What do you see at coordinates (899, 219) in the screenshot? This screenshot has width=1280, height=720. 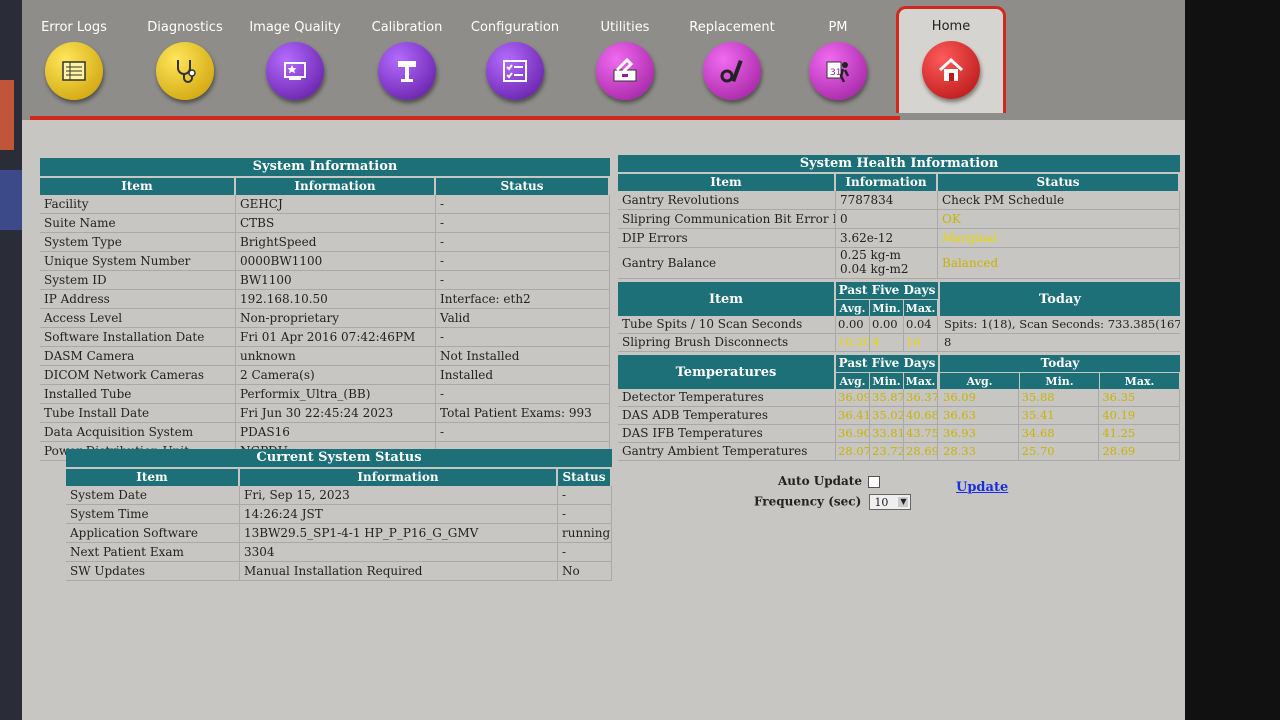 I see `system-health-row: Slipring Communication Bit Error Rate0OK` at bounding box center [899, 219].